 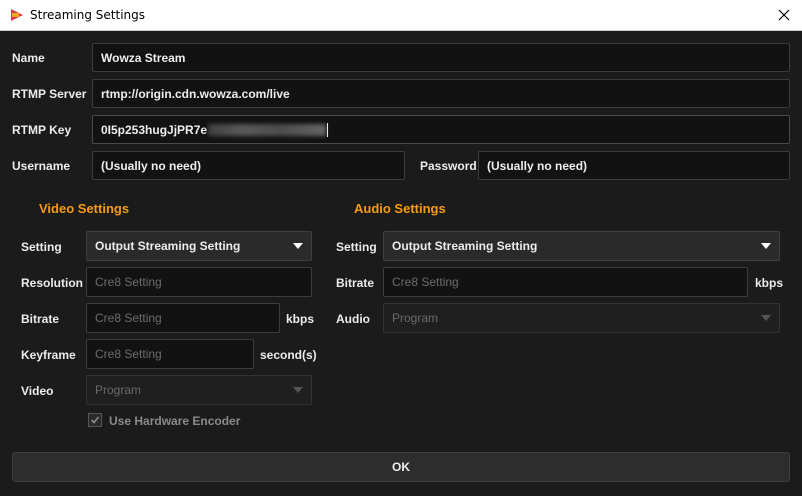 What do you see at coordinates (128, 282) in the screenshot?
I see `resolution-placeholder: Cre8 Setting` at bounding box center [128, 282].